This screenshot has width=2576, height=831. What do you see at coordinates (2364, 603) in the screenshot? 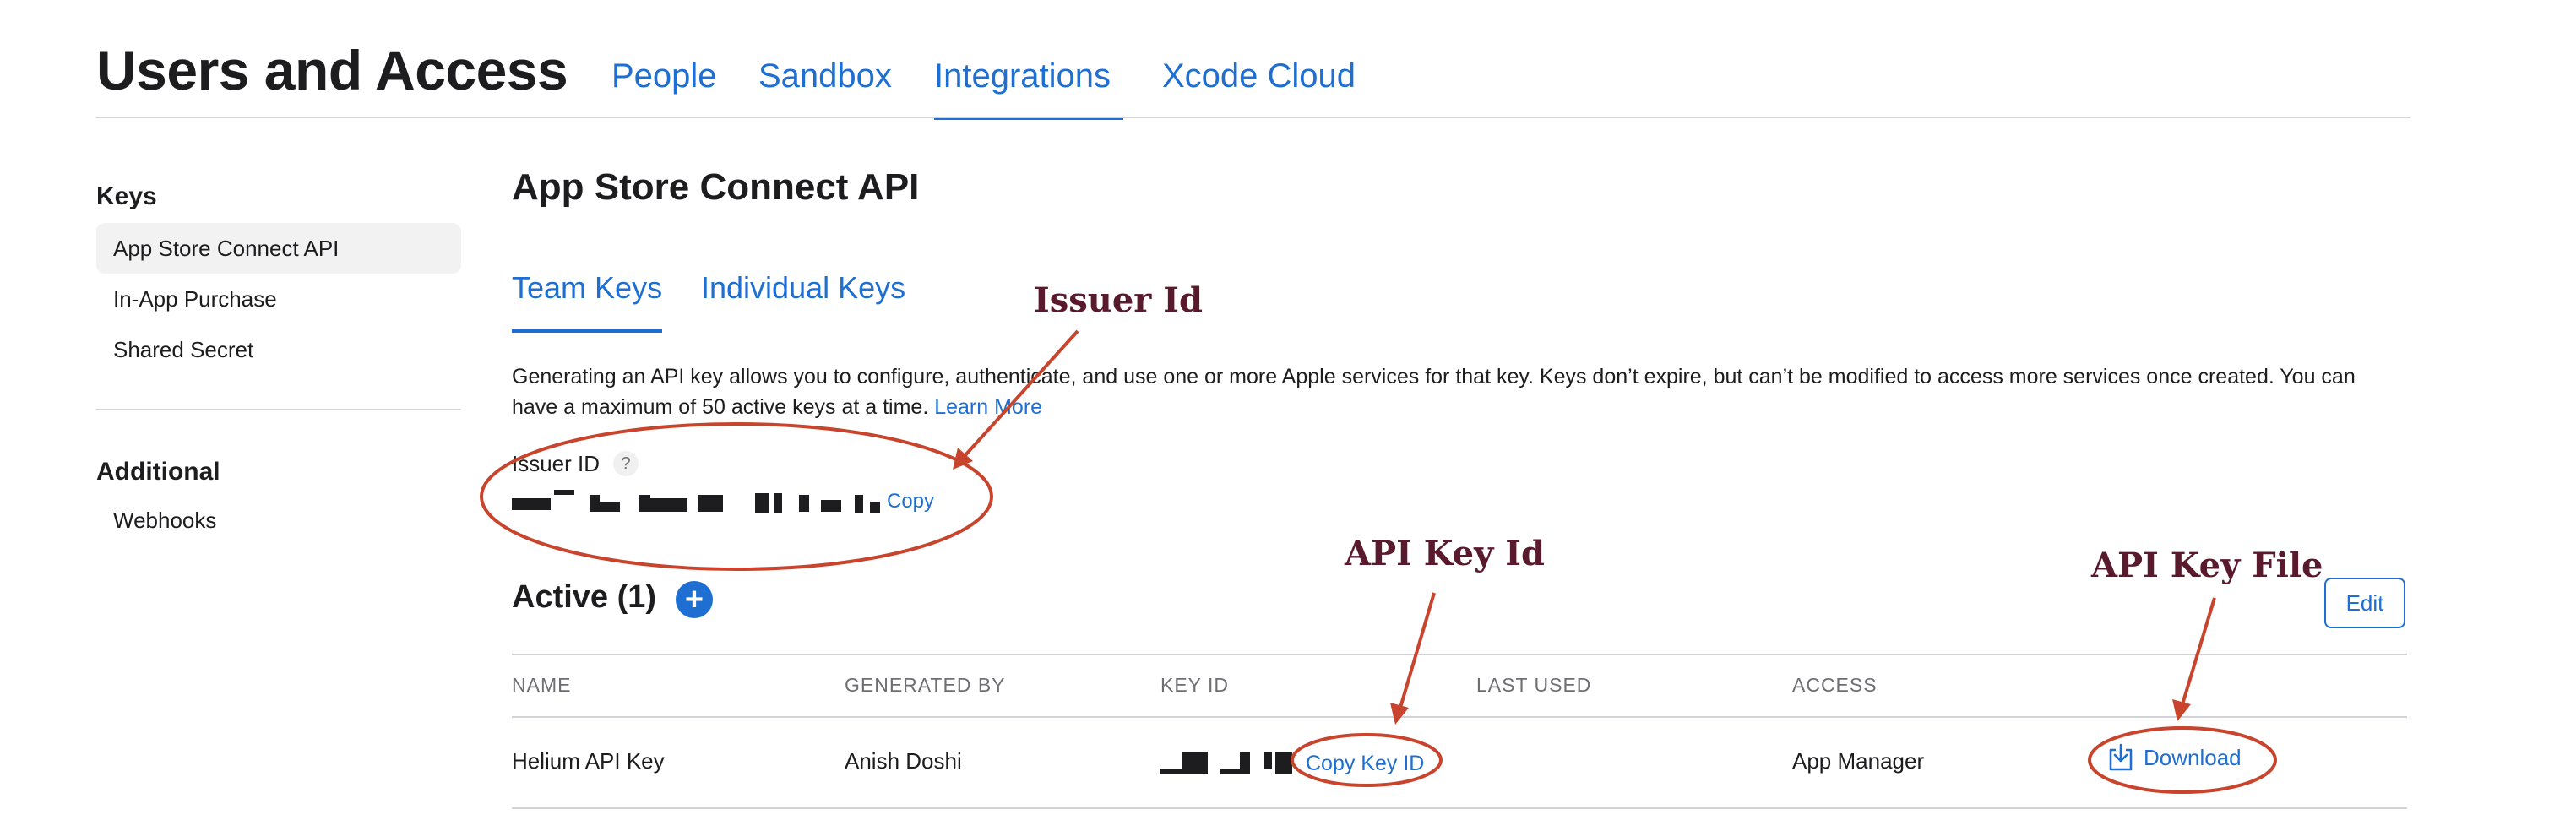
I see `edit-button: Edit` at bounding box center [2364, 603].